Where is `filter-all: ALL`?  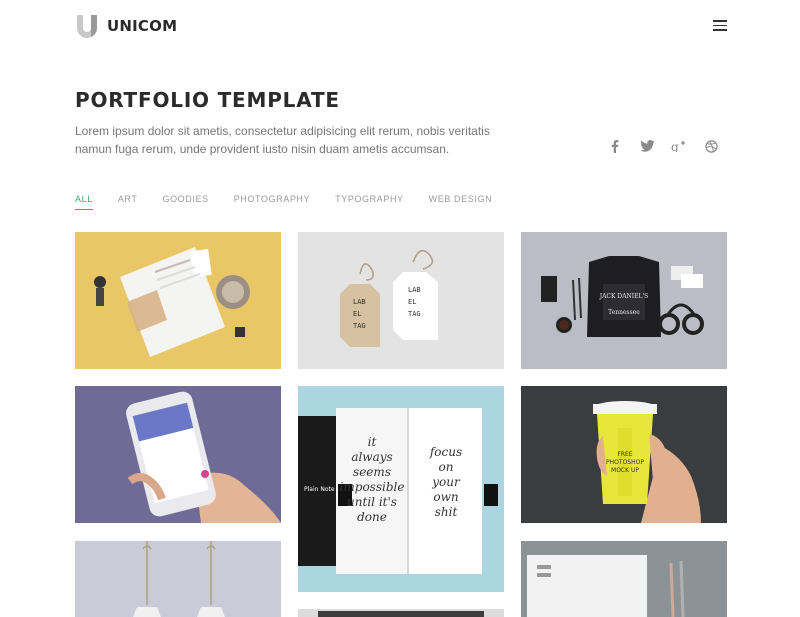
filter-all: ALL is located at coordinates (84, 202).